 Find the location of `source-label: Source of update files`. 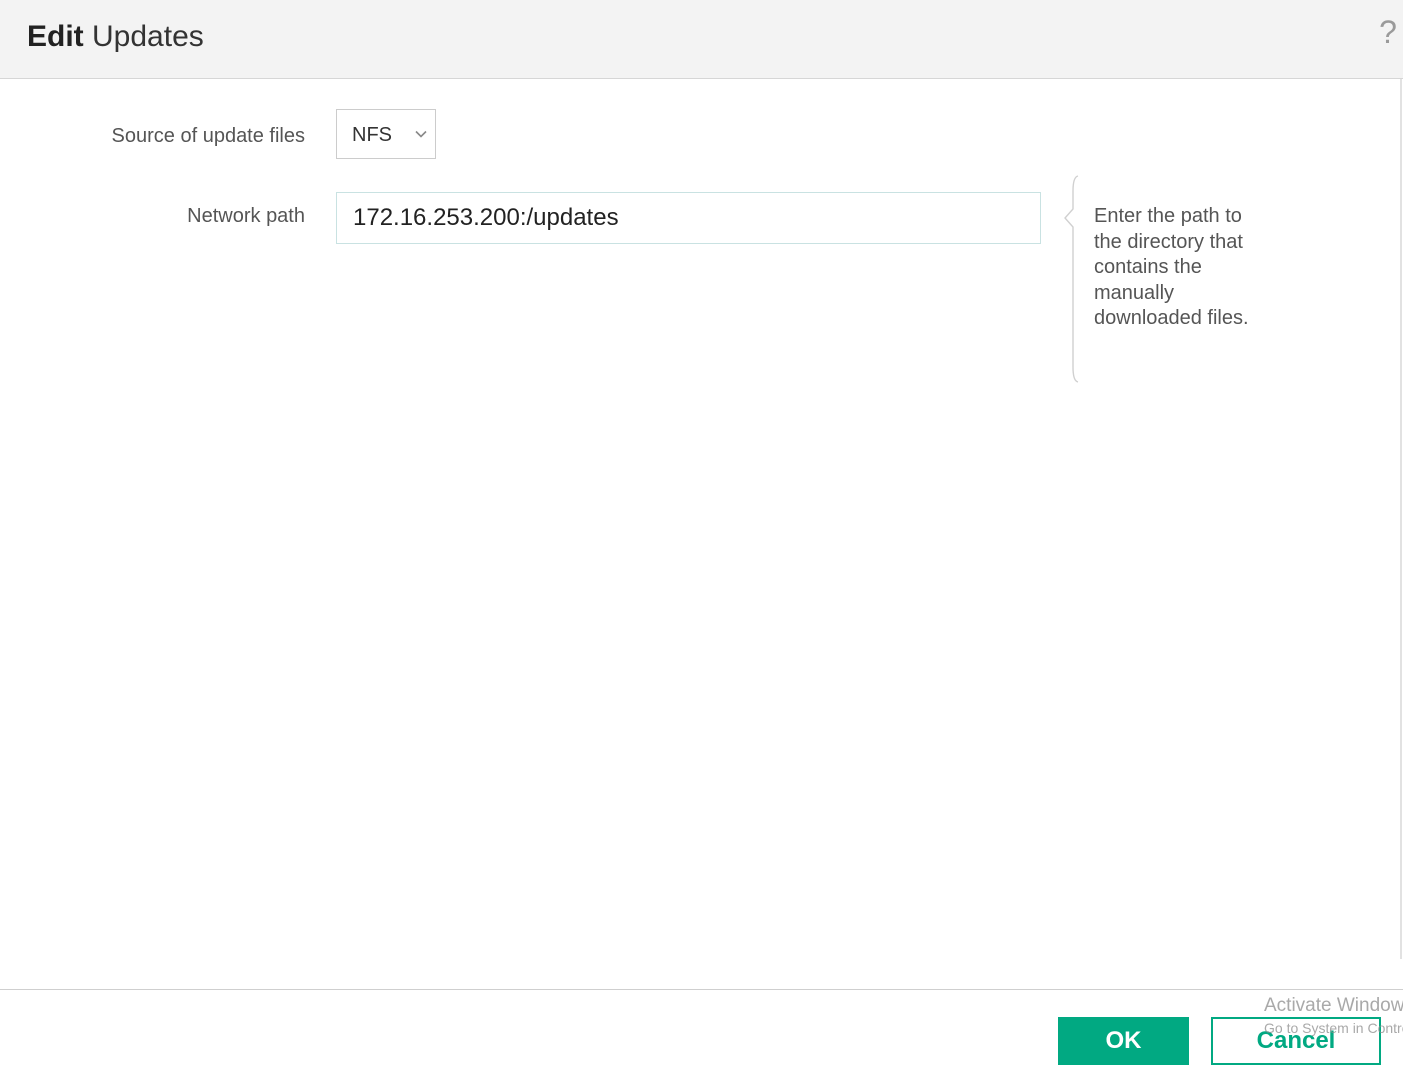

source-label: Source of update files is located at coordinates (208, 136).